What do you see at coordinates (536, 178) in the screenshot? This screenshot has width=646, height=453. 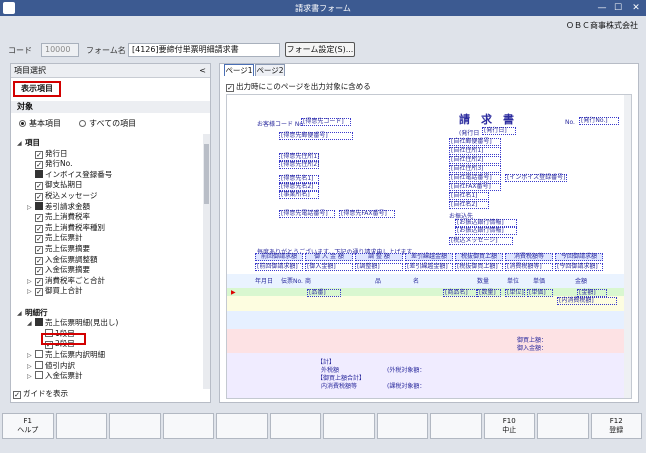 I see `invoice-registration-field: [インボイス登録番号]` at bounding box center [536, 178].